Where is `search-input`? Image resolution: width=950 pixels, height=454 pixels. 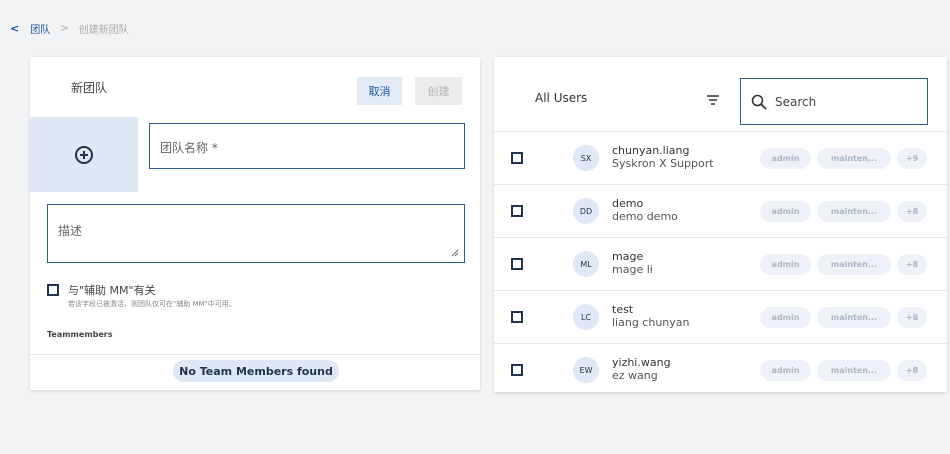 search-input is located at coordinates (845, 101).